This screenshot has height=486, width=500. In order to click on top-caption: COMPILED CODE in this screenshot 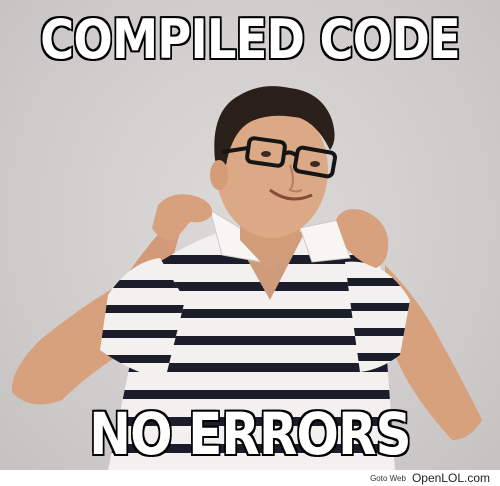, I will do `click(250, 40)`.